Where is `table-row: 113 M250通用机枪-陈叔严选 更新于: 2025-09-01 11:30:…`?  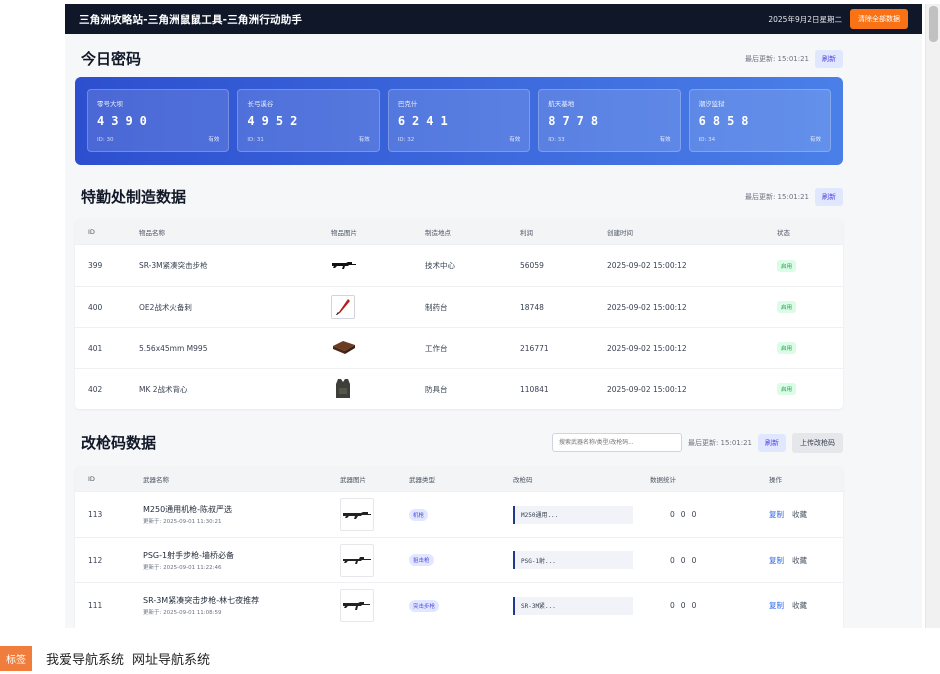
table-row: 113 M250通用机枪-陈叔严选 更新于: 2025-09-01 11:30:… is located at coordinates (459, 514).